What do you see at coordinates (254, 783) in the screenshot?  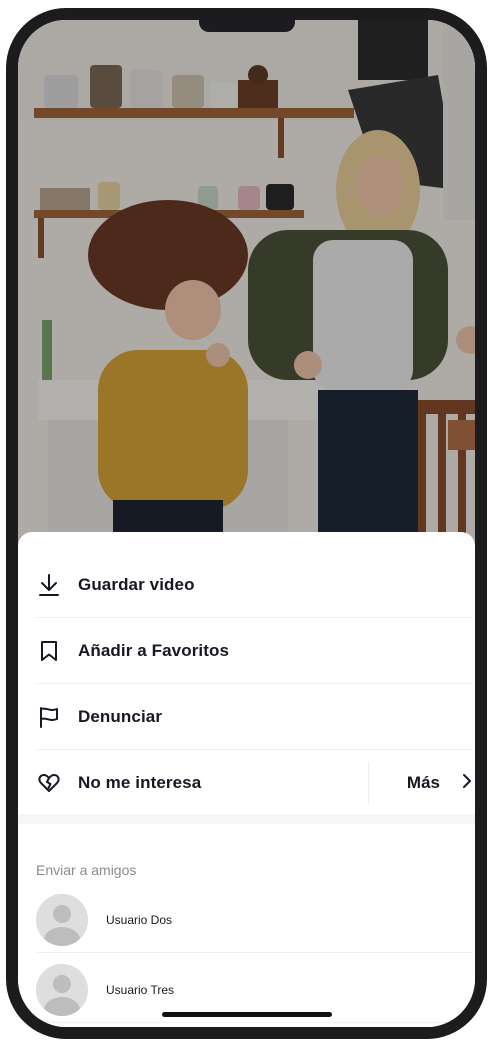 I see `not-interested-option: No me interesa Más` at bounding box center [254, 783].